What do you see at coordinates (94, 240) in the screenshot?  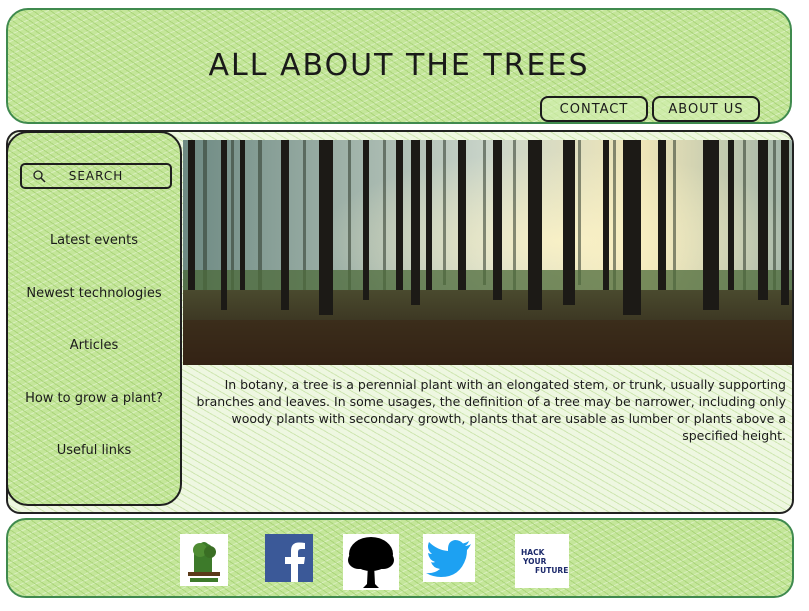 I see `sidebar-item-latest-events: Latest events` at bounding box center [94, 240].